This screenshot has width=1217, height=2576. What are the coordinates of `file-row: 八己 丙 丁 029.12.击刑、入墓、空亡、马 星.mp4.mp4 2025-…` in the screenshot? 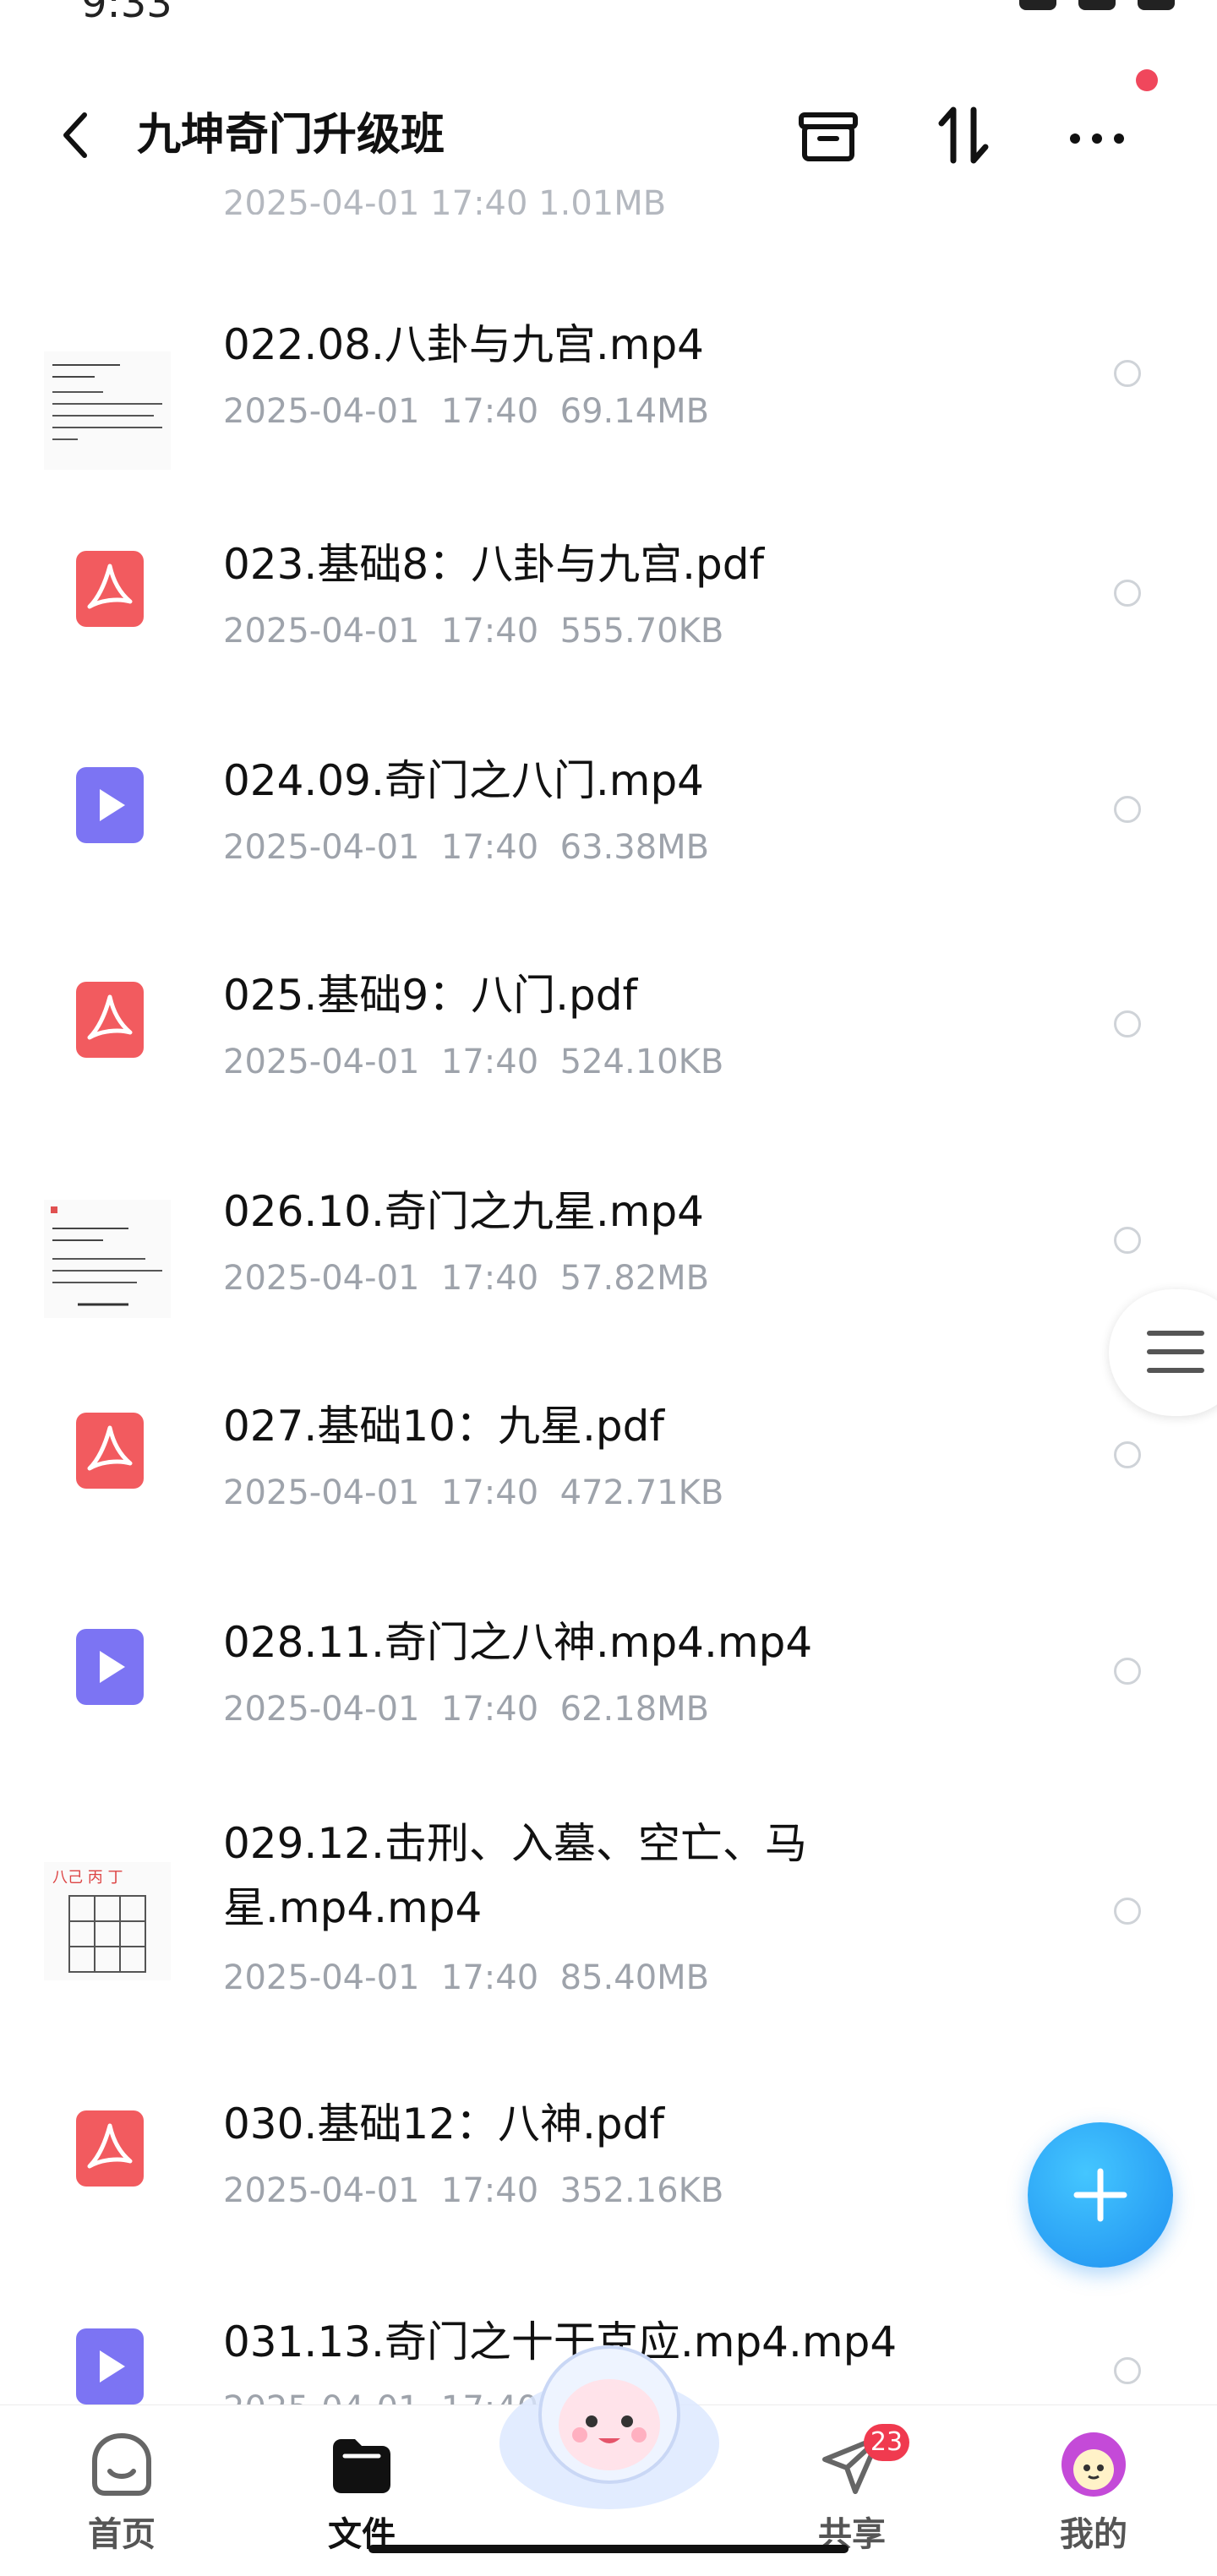 It's located at (608, 1917).